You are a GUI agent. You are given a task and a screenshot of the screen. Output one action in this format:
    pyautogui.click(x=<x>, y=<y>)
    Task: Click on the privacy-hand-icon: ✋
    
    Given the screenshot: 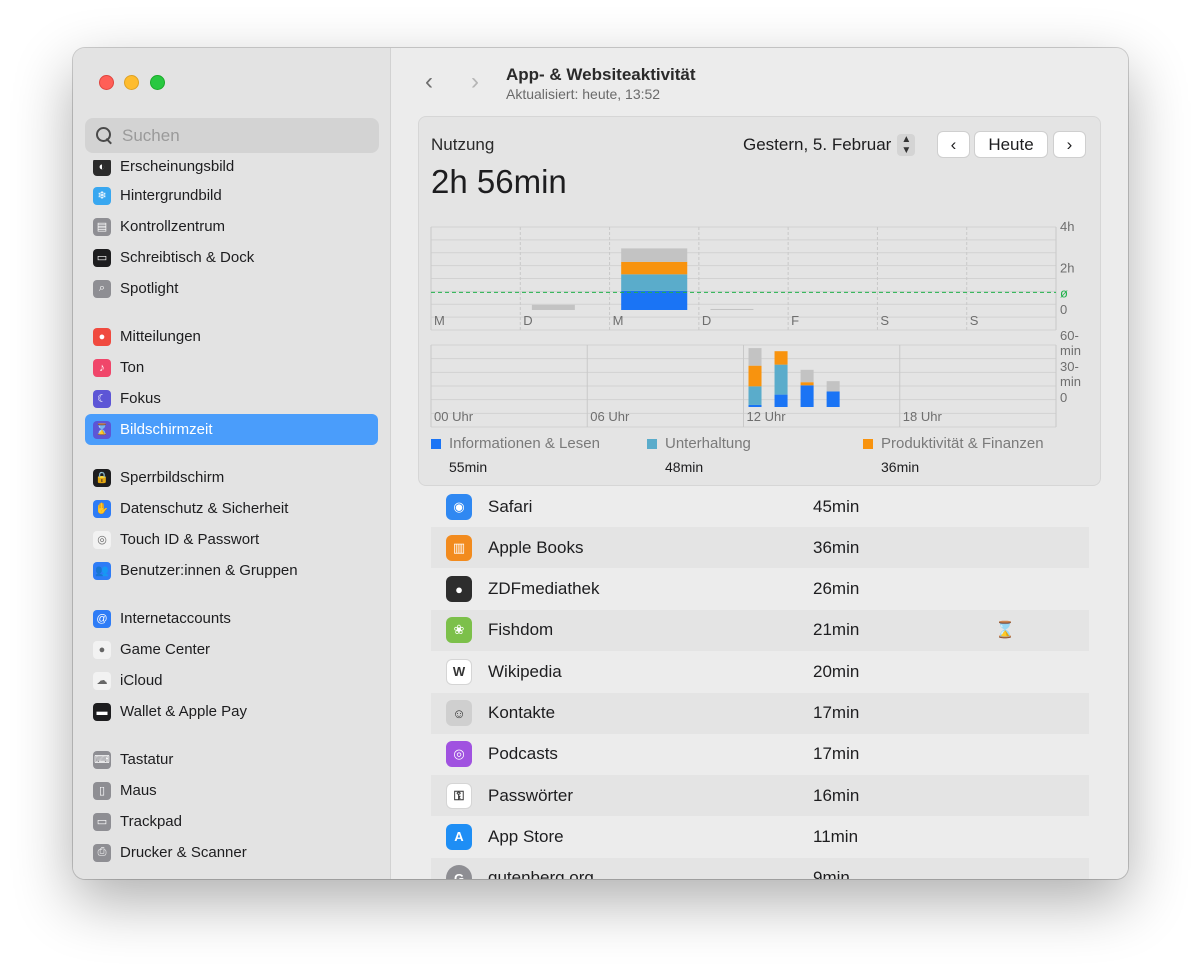 What is the action you would take?
    pyautogui.click(x=102, y=508)
    